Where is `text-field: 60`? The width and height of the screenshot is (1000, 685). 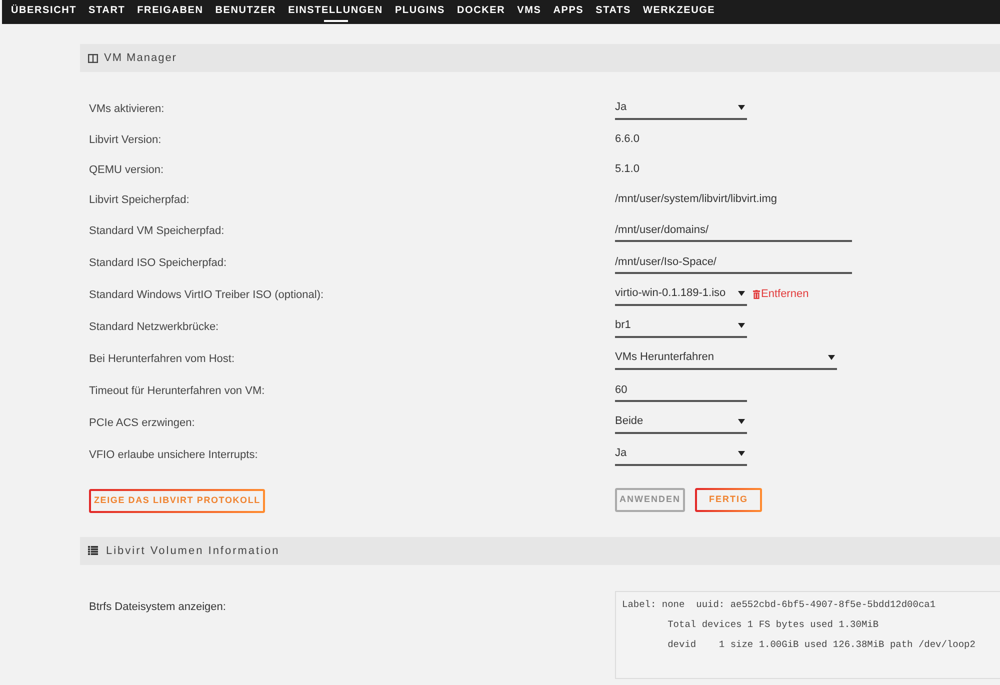
text-field: 60 is located at coordinates (681, 390).